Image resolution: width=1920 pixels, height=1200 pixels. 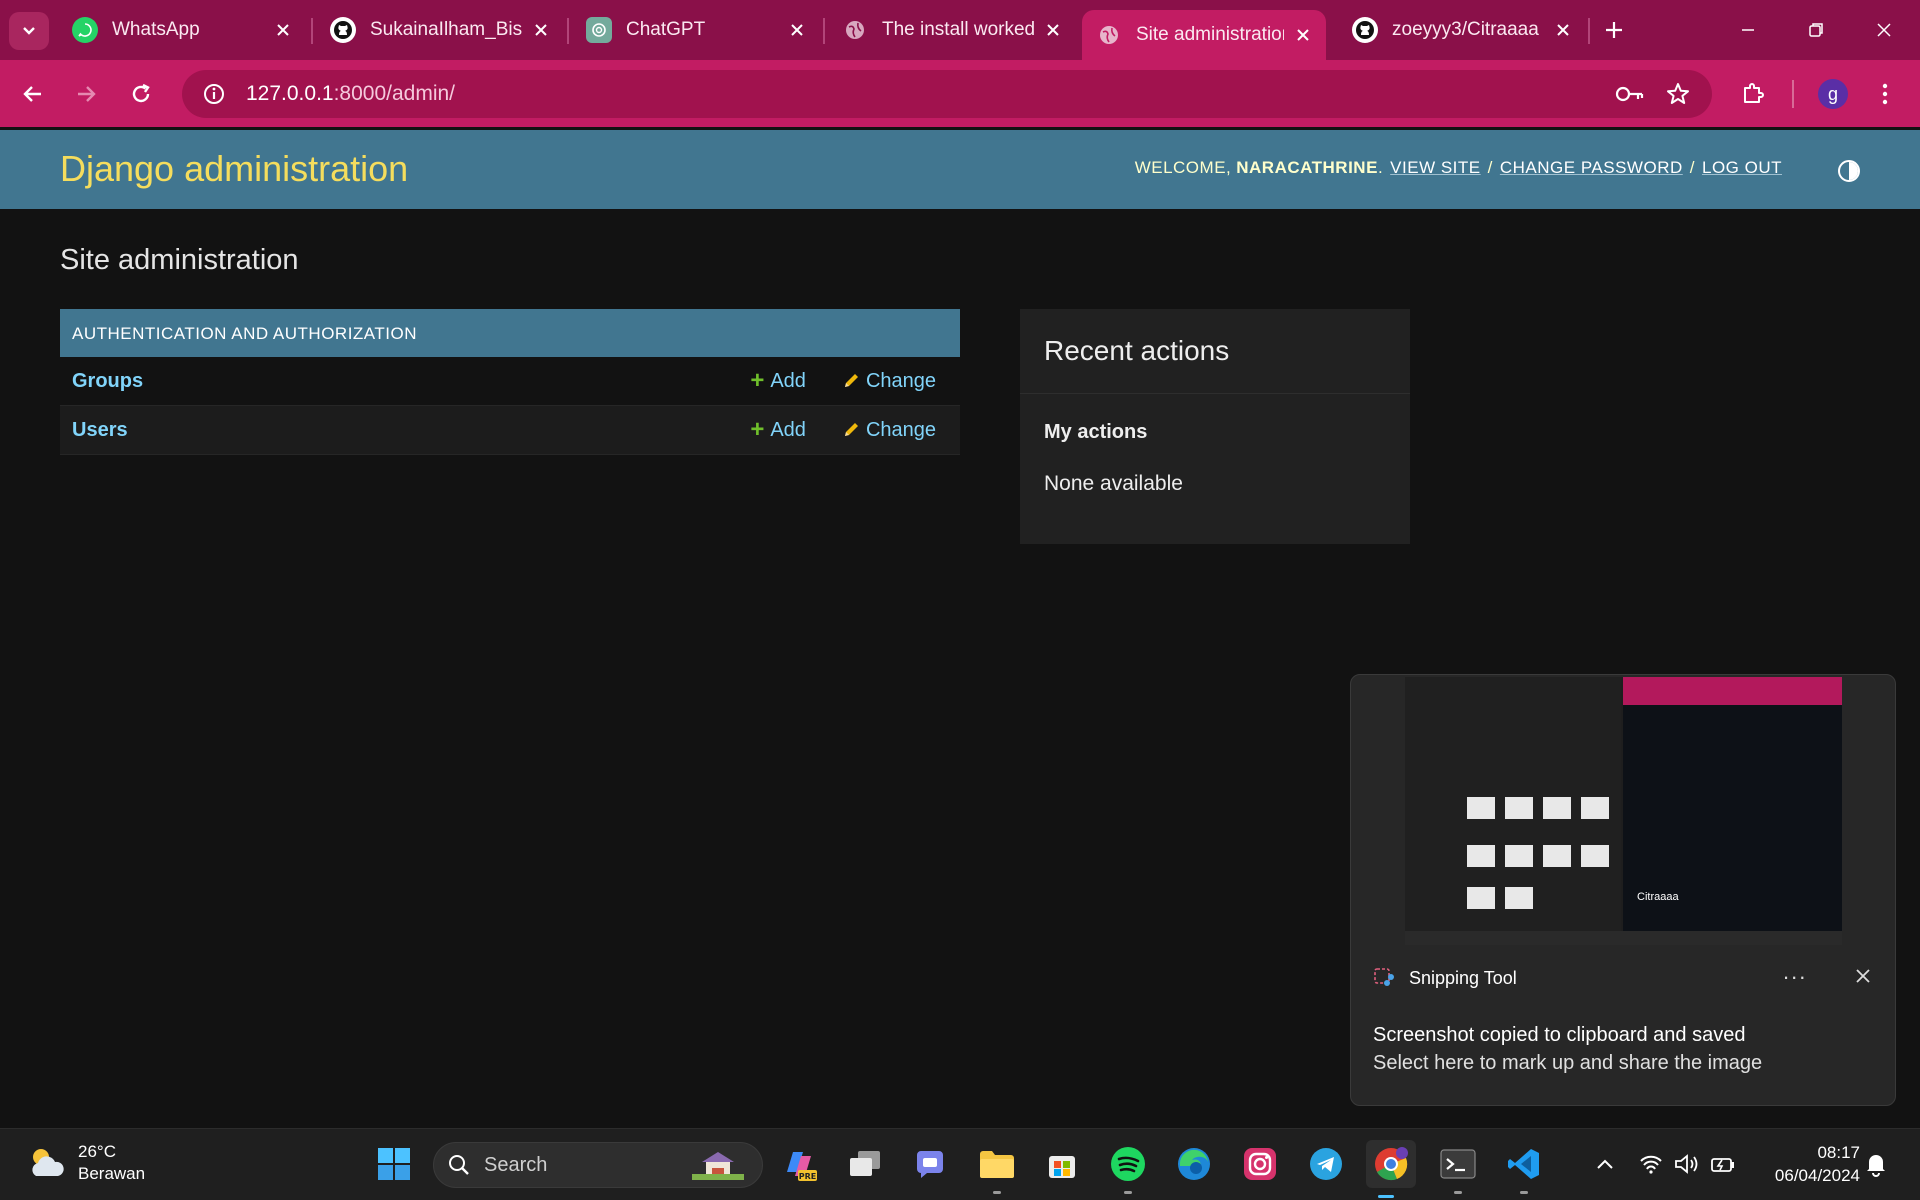 What do you see at coordinates (1742, 168) in the screenshot?
I see `log-out-link: Log out` at bounding box center [1742, 168].